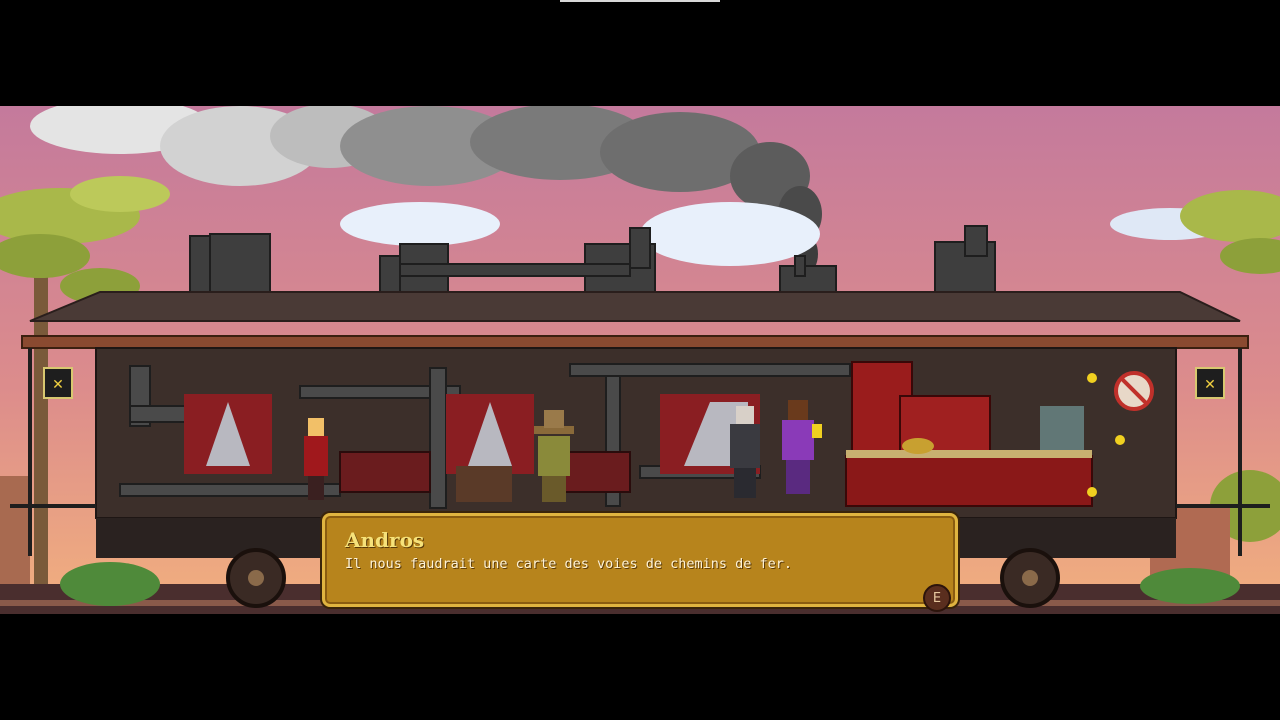  What do you see at coordinates (385, 540) in the screenshot?
I see `speaker-name: Andros` at bounding box center [385, 540].